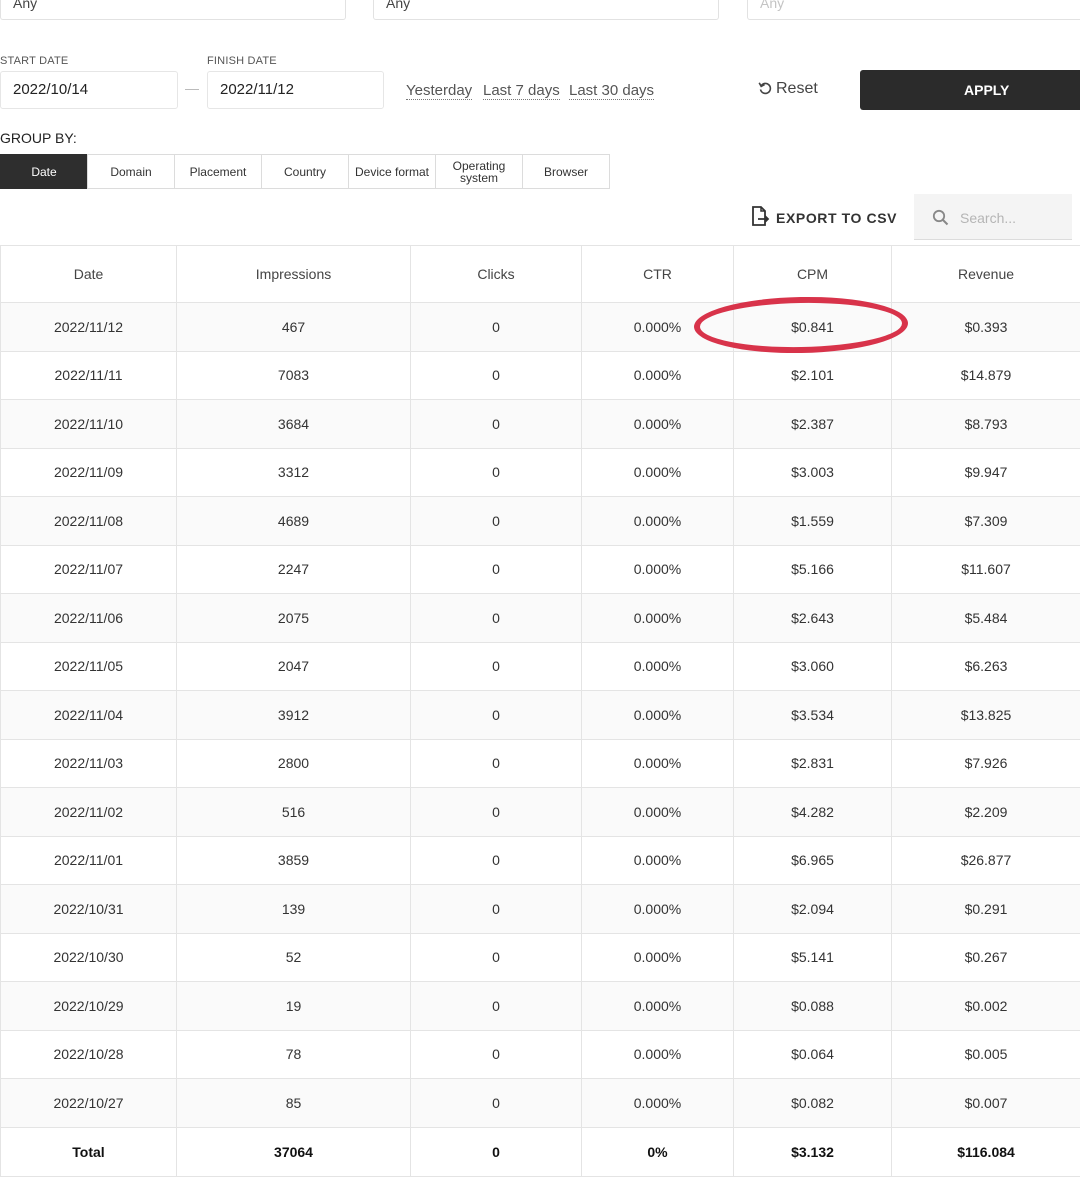  I want to click on table-row: 2022/11/09 3312 0 0.000% $3.003 $9.947, so click(540, 472).